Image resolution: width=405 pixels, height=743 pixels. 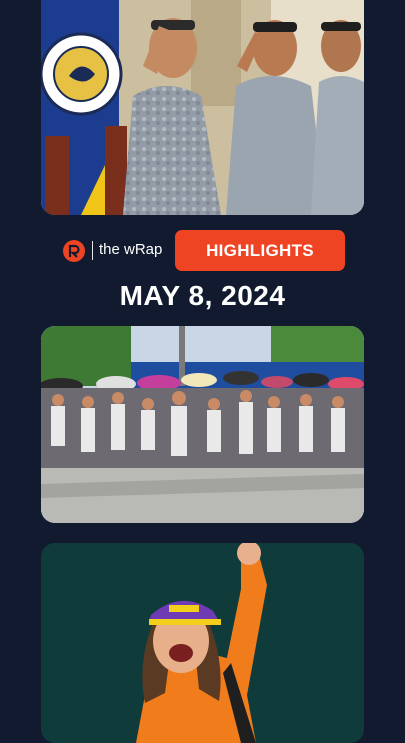 What do you see at coordinates (260, 250) in the screenshot?
I see `highlights-badge: HIGHLIGHTS` at bounding box center [260, 250].